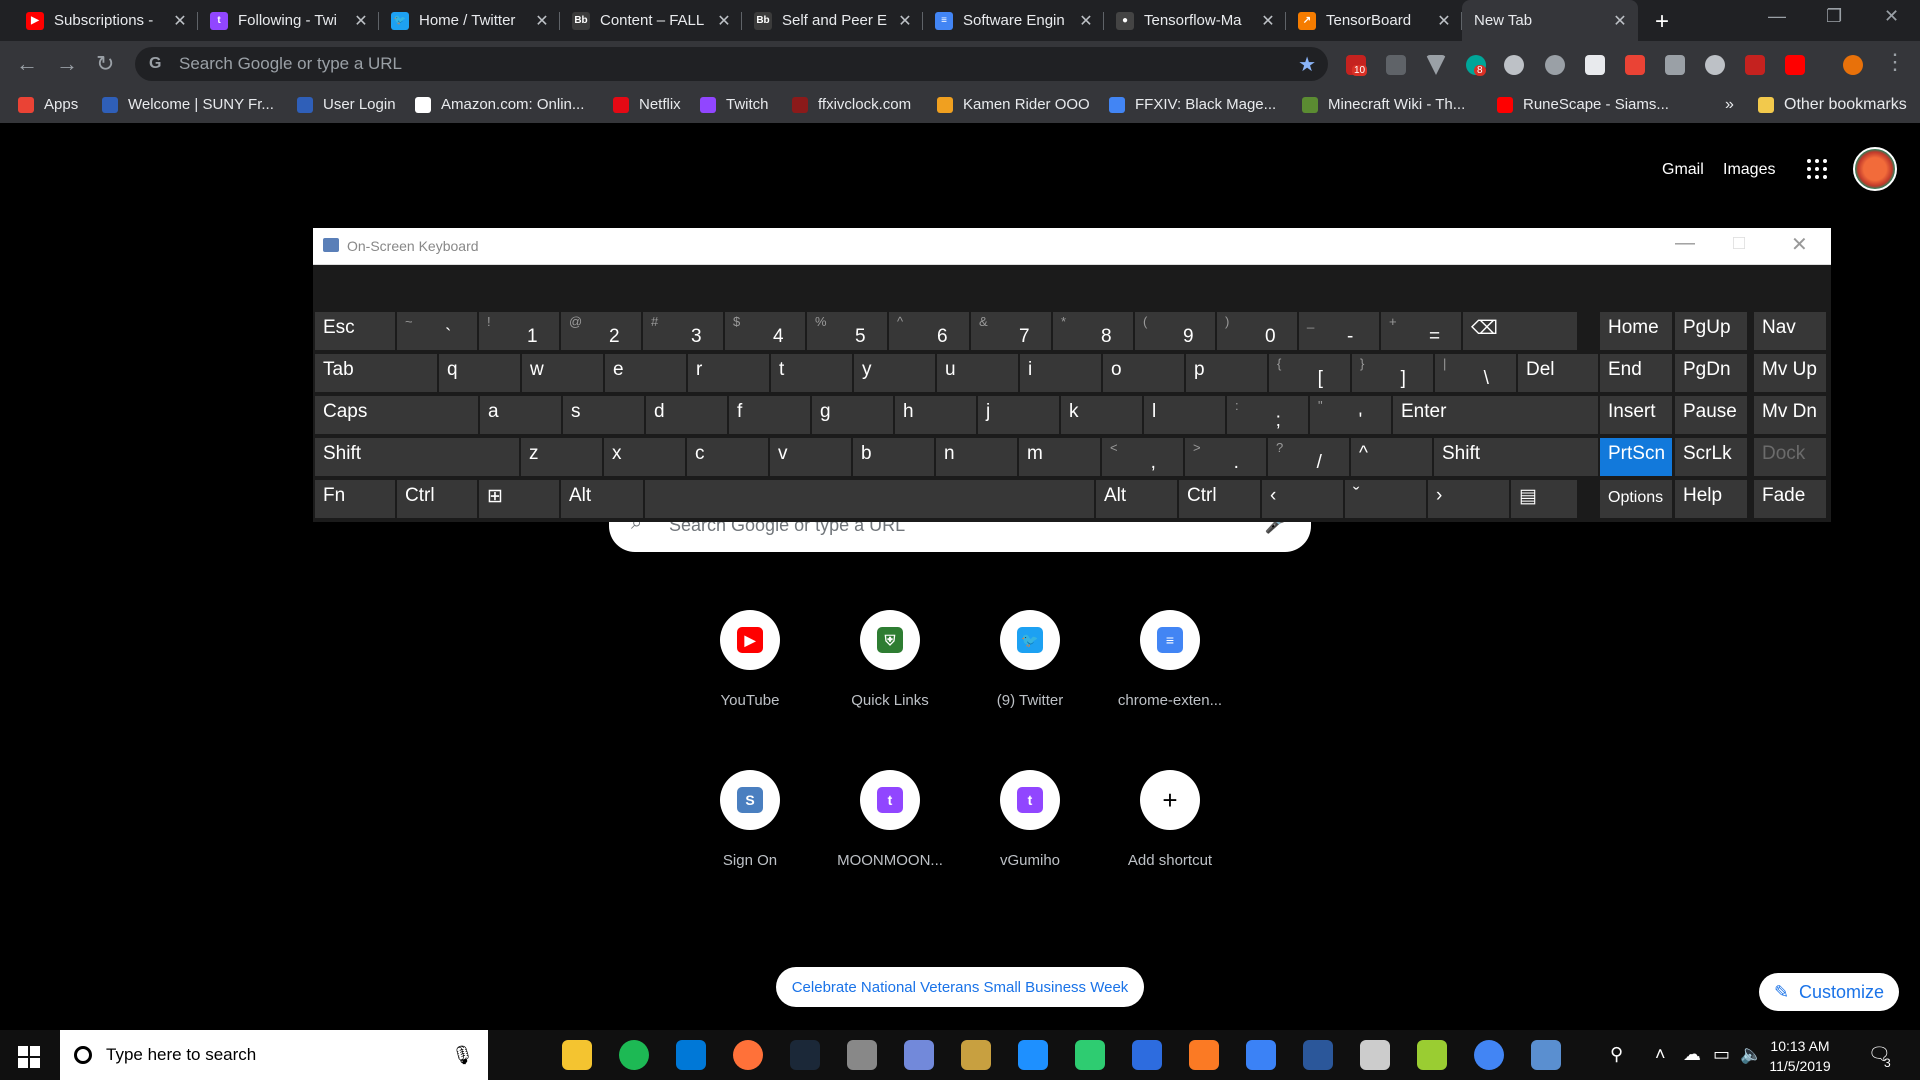  Describe the element at coordinates (851, 104) in the screenshot. I see `bookmark-item: ffxivclock.com` at that location.